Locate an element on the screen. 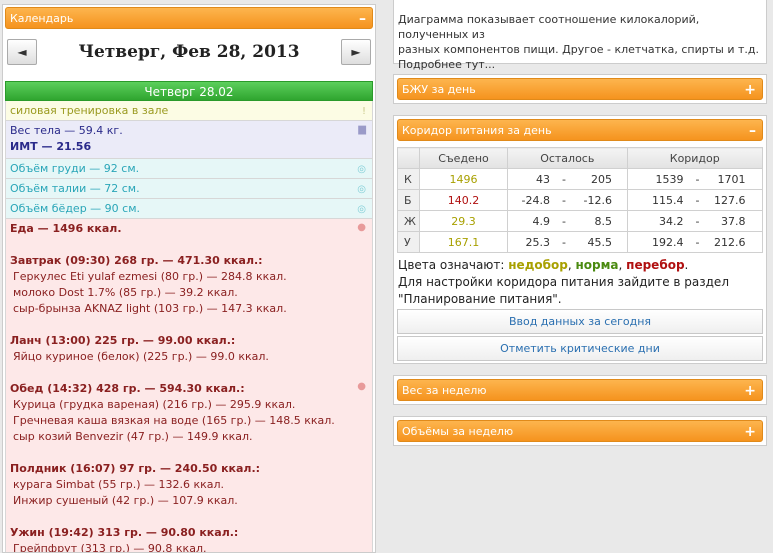 The image size is (773, 553). hips-row: Объём бёдер — 90 см. ◎ is located at coordinates (189, 209).